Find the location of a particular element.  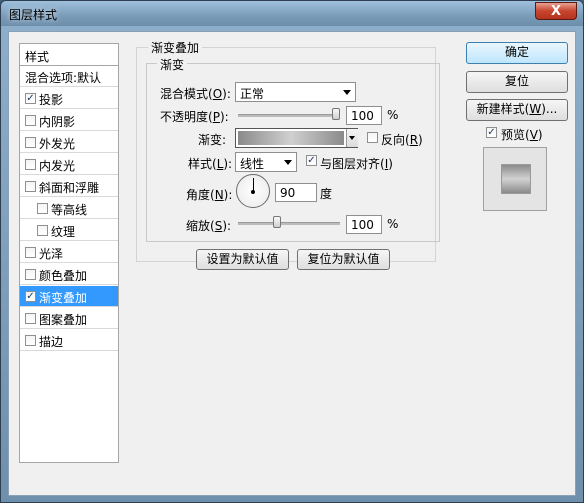

sidebar-item: ✓ 渐变叠加 is located at coordinates (69, 296).